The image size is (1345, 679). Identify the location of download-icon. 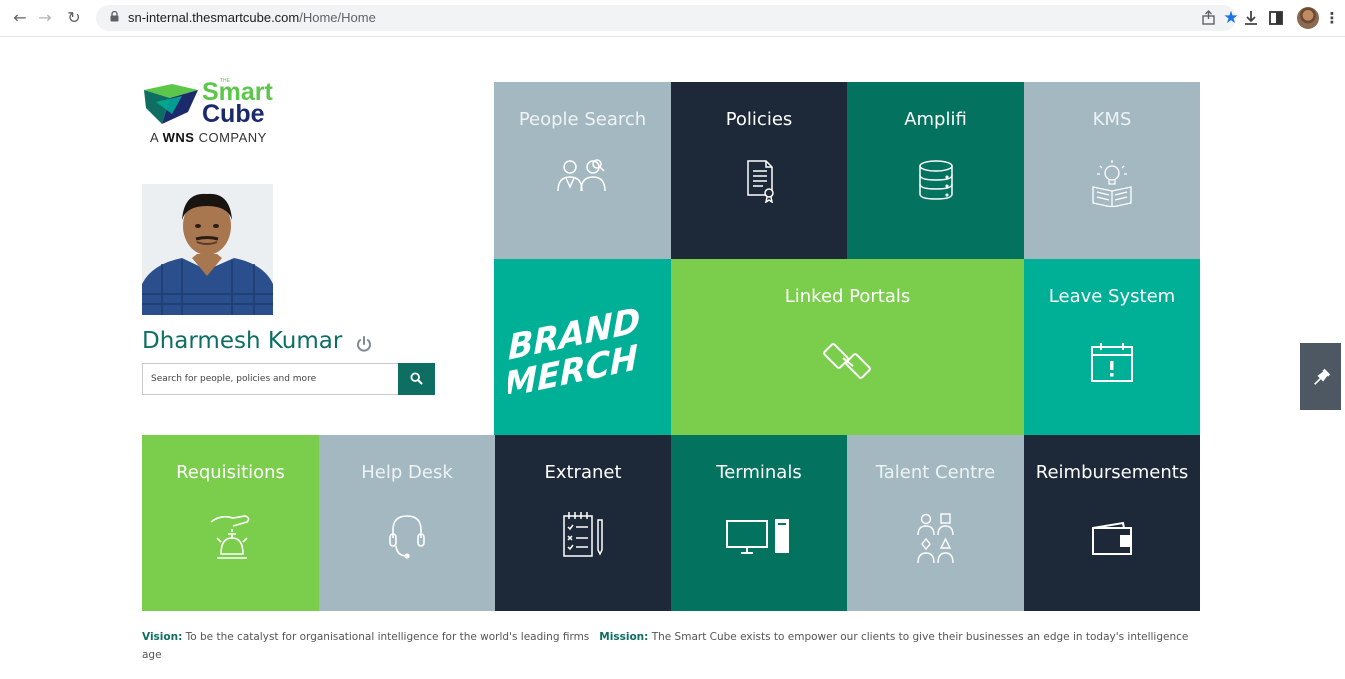
(1251, 18).